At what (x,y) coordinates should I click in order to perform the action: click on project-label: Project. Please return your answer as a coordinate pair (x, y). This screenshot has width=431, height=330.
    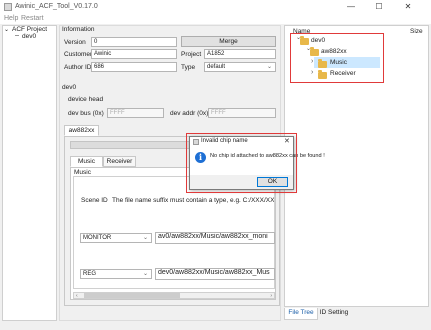
    Looking at the image, I should click on (191, 54).